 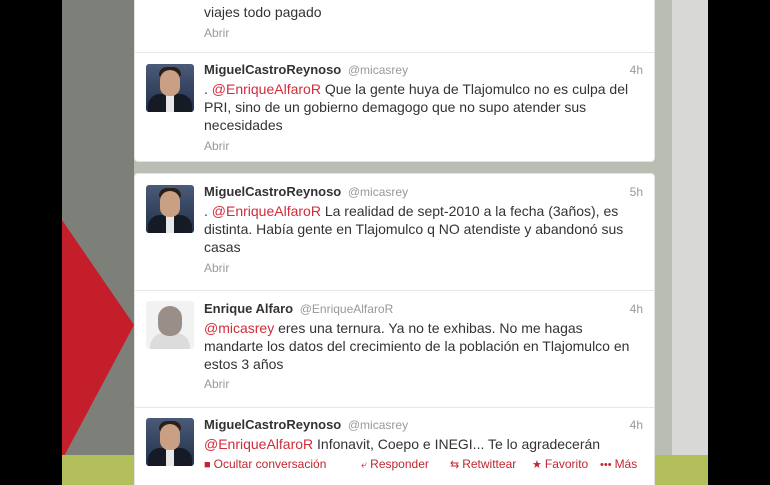 I want to click on hide-conversation-label: Ocultar conversación, so click(x=270, y=464).